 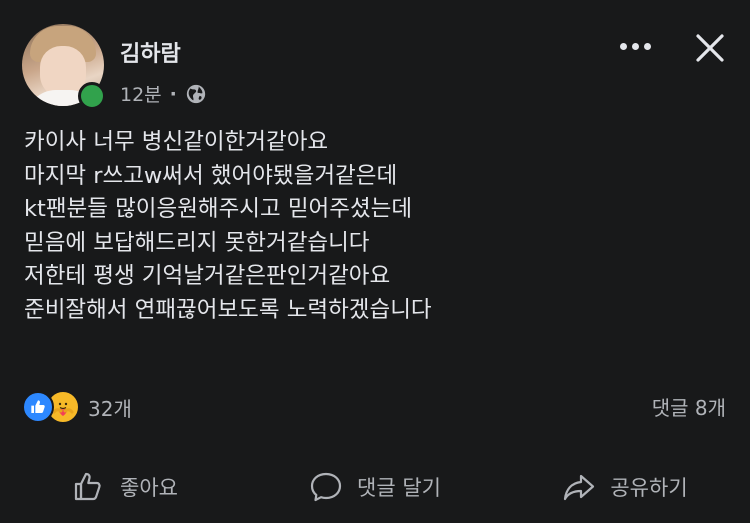 I want to click on comment-button: 댓글 달기, so click(x=375, y=487).